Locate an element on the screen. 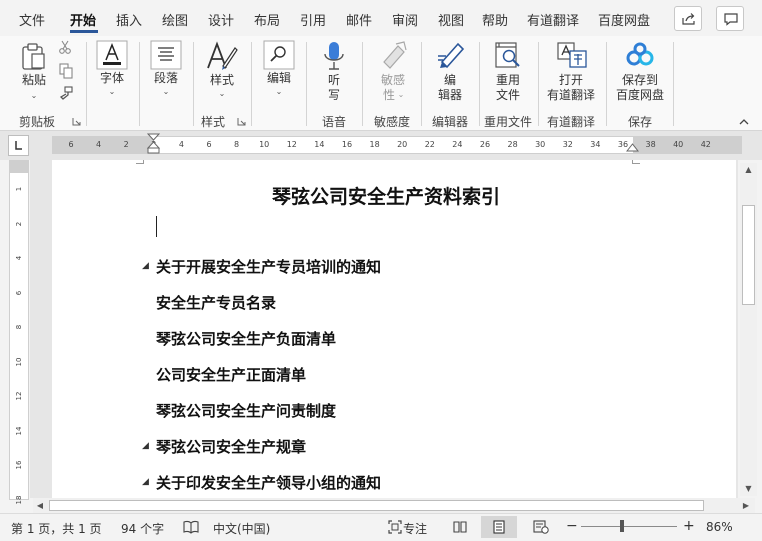  read-mode-icon is located at coordinates (460, 527).